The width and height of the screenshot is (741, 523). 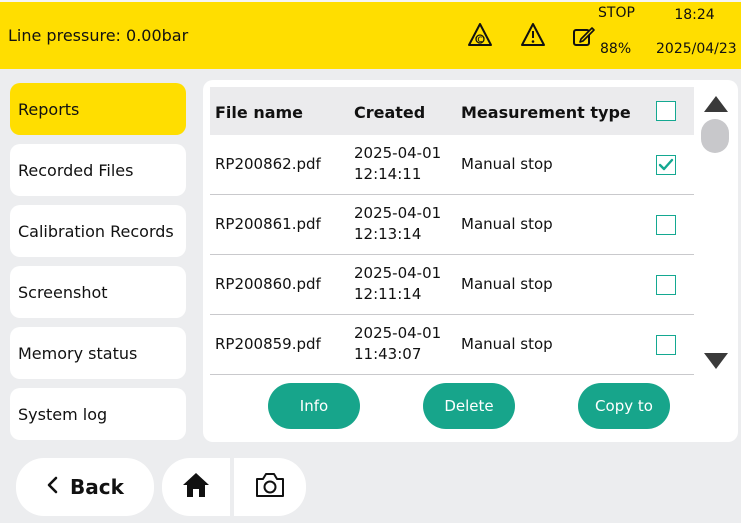 I want to click on delete-button: Delete, so click(x=469, y=406).